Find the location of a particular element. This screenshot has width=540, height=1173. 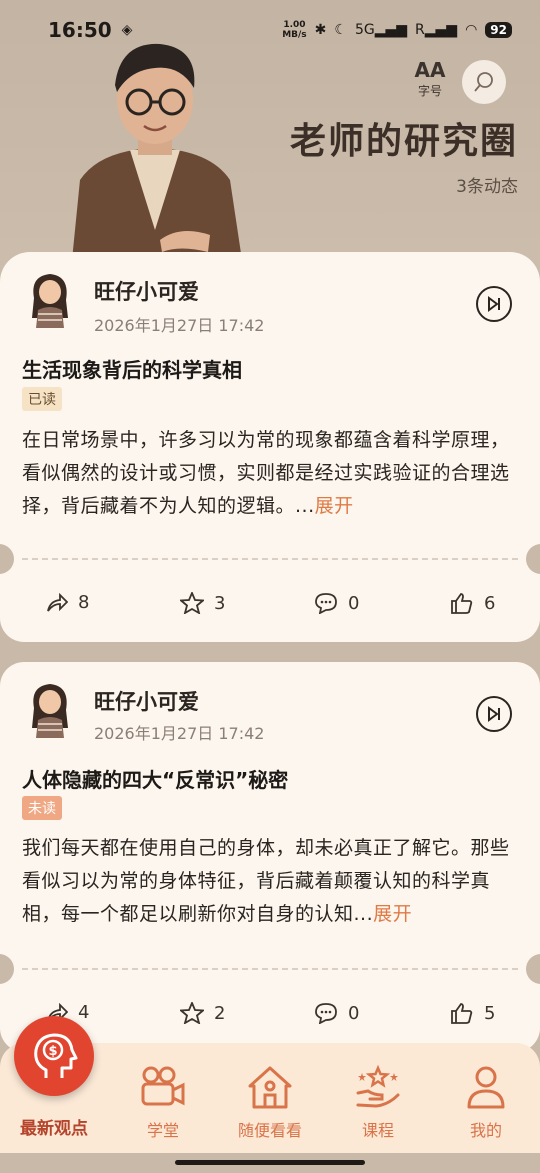

like-button: 6 is located at coordinates (472, 603).